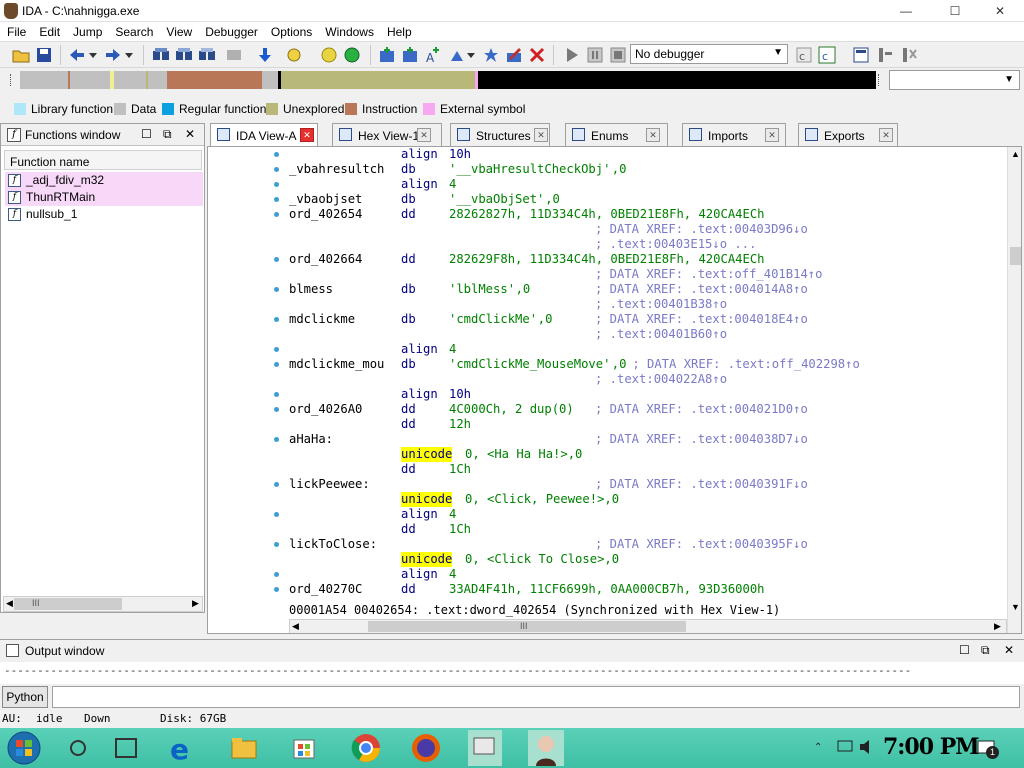 The image size is (1024, 768). What do you see at coordinates (113, 55) in the screenshot?
I see `forward-arrow-icon` at bounding box center [113, 55].